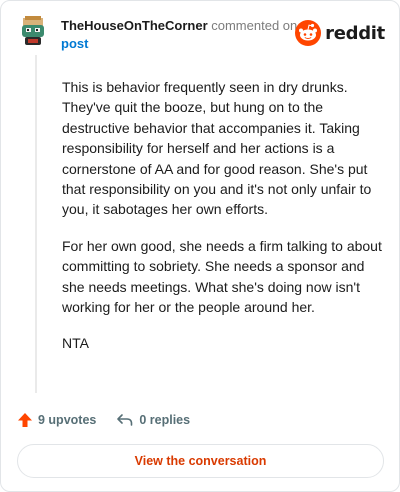 Image resolution: width=400 pixels, height=492 pixels. I want to click on comment-paragraph-3: NTA, so click(75, 343).